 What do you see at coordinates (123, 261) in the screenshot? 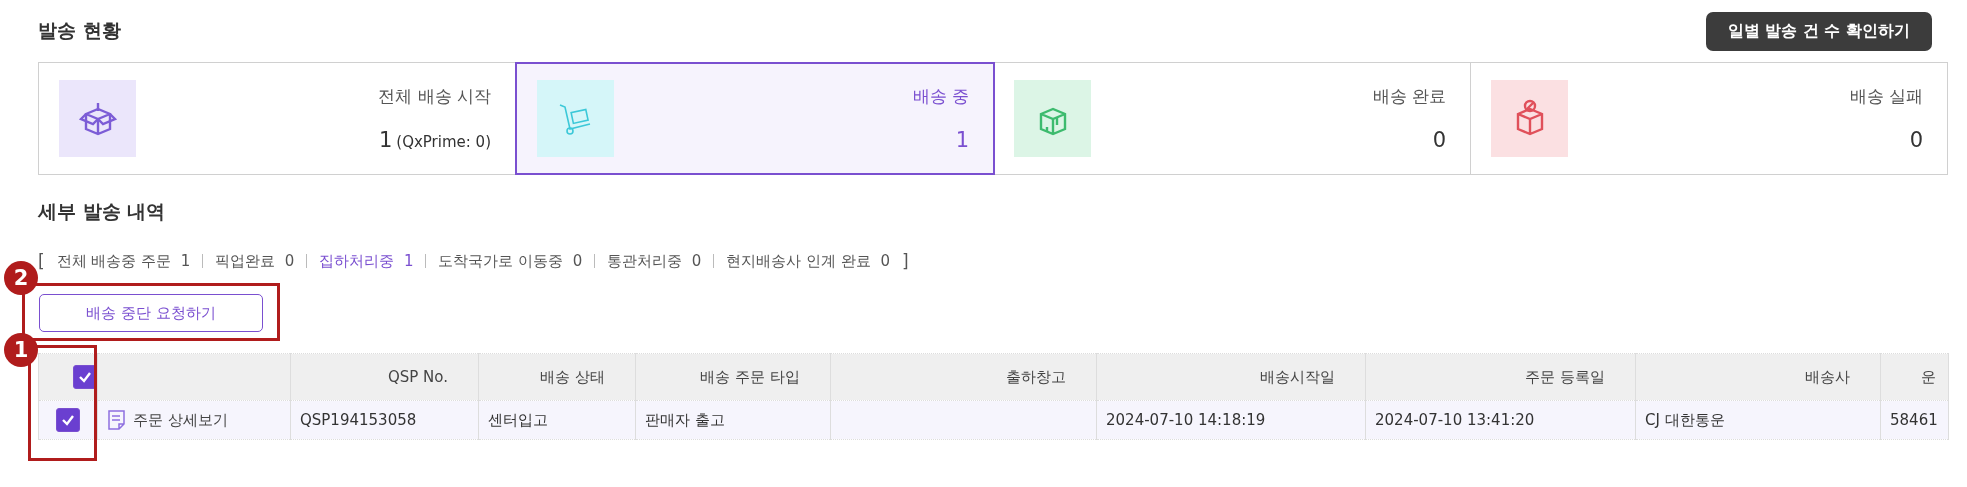
I see `filter-link: 전체 배송중 주문 1` at bounding box center [123, 261].